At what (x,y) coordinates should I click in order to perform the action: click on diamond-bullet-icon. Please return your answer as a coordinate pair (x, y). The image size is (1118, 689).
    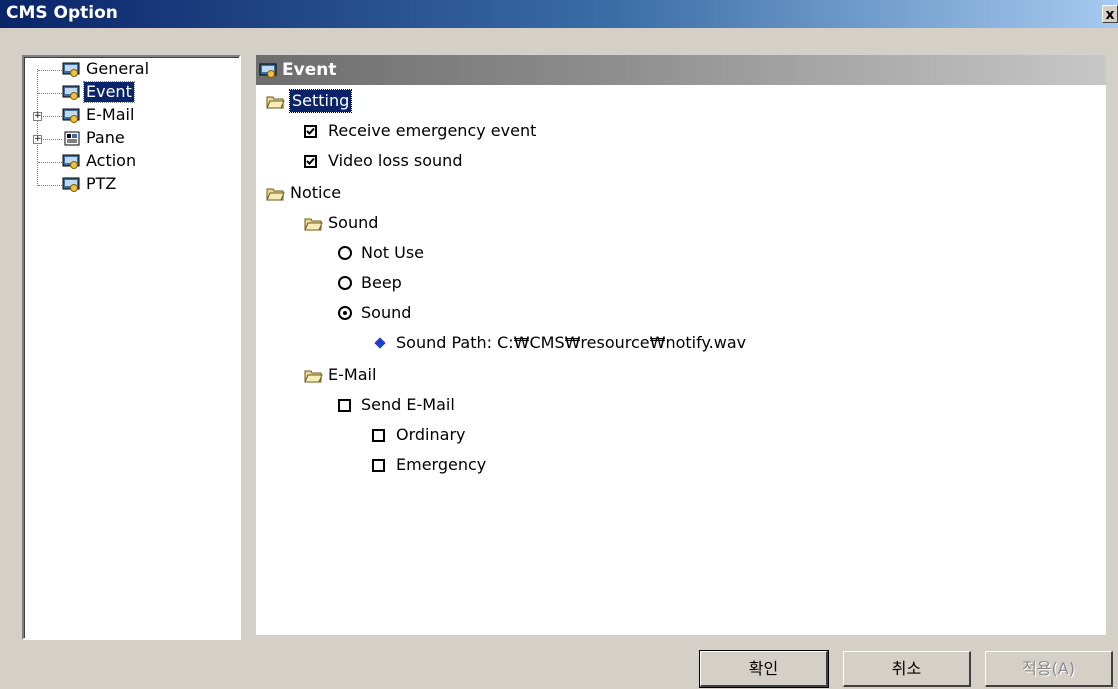
    Looking at the image, I should click on (380, 343).